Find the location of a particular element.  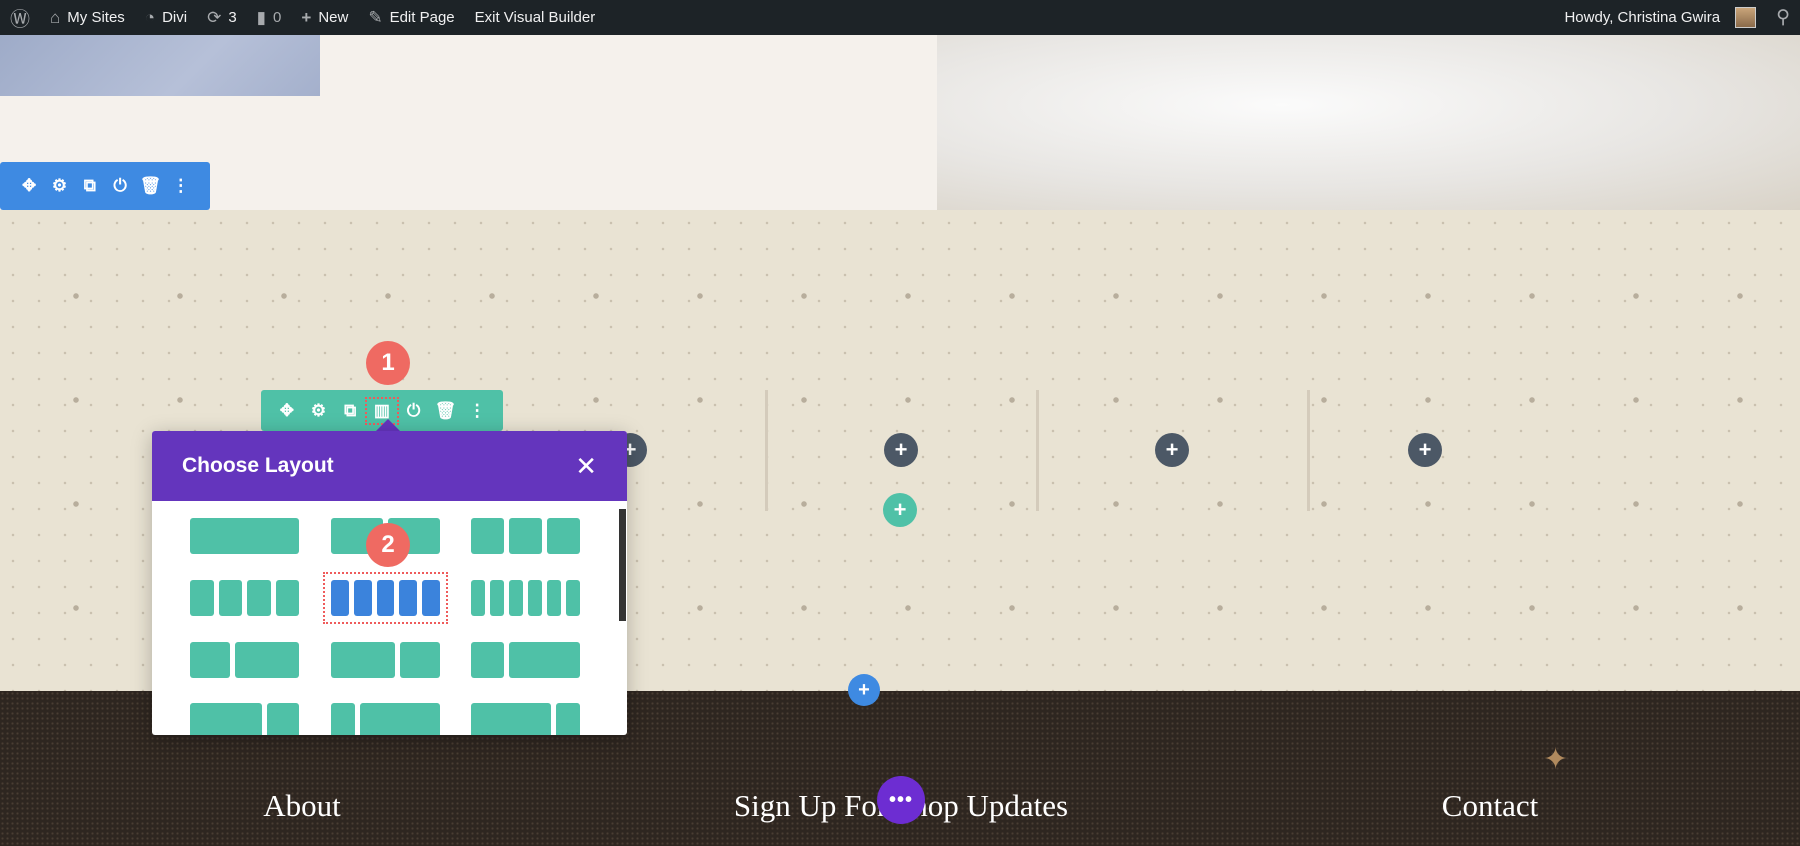

step-badge-1: 1 is located at coordinates (388, 363).